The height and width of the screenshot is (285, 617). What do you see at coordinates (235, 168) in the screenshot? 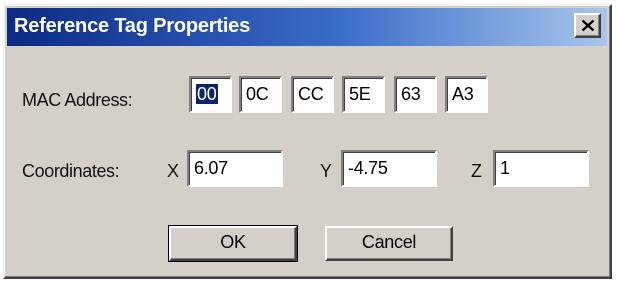
I see `x-coordinate-field: 6.07` at bounding box center [235, 168].